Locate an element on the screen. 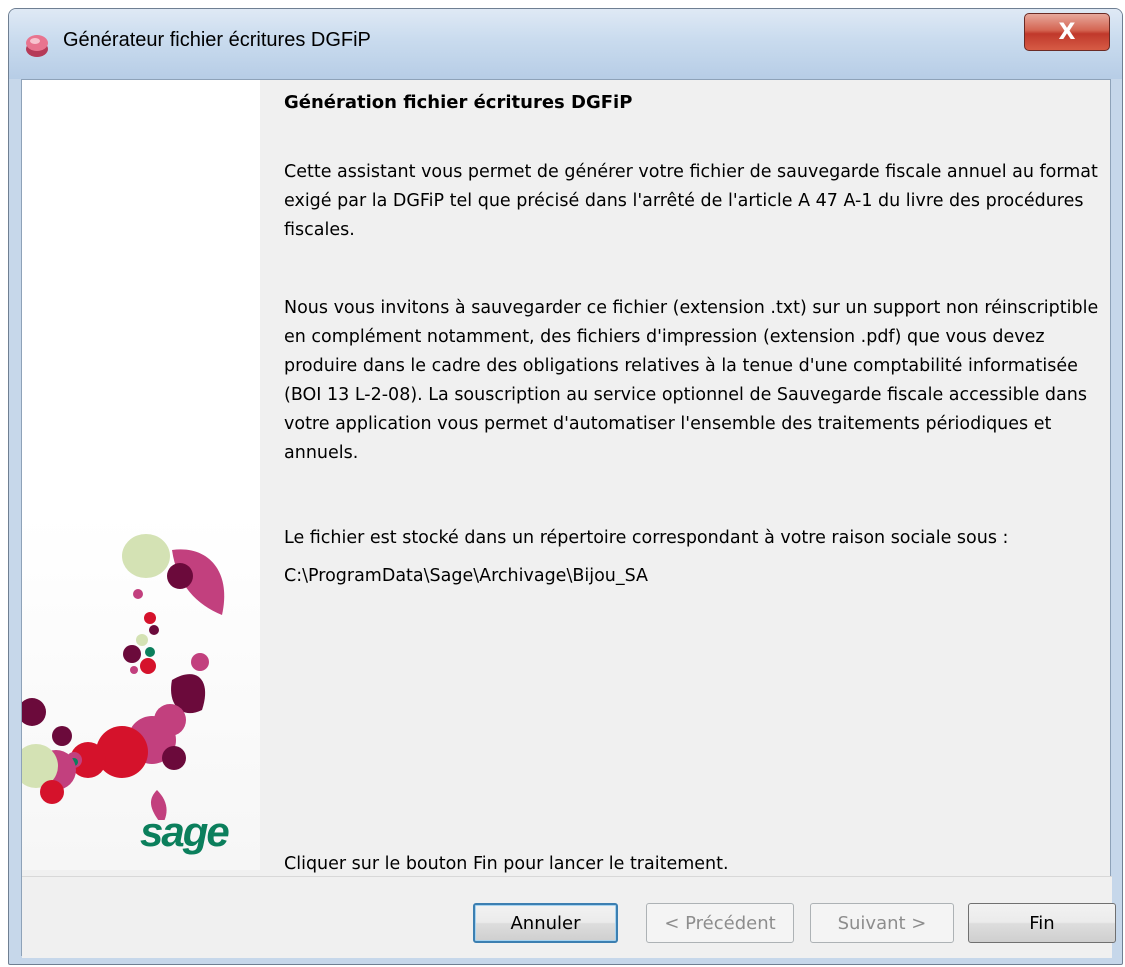 Image resolution: width=1125 pixels, height=967 pixels. window-title: Générateur fichier écritures DGFiP is located at coordinates (217, 40).